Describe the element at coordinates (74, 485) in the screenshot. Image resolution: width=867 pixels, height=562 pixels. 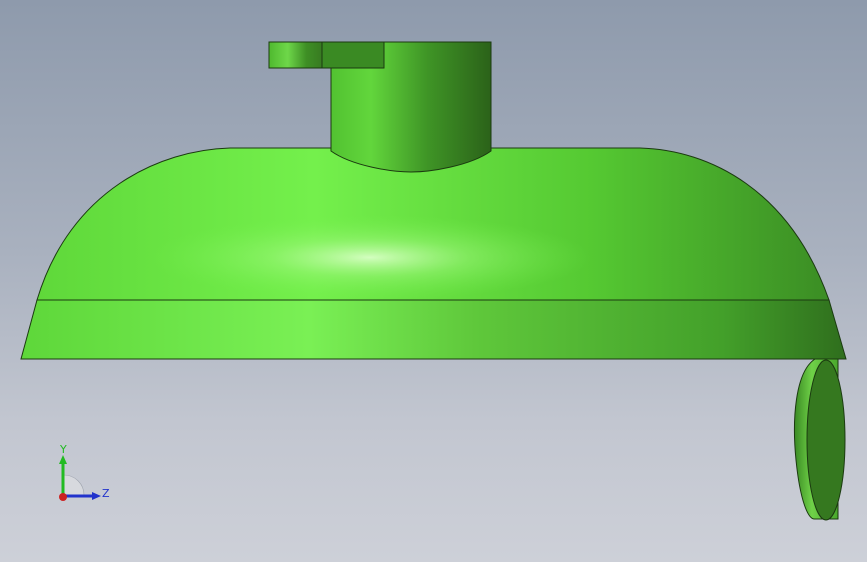
I see `triad-quadrant` at that location.